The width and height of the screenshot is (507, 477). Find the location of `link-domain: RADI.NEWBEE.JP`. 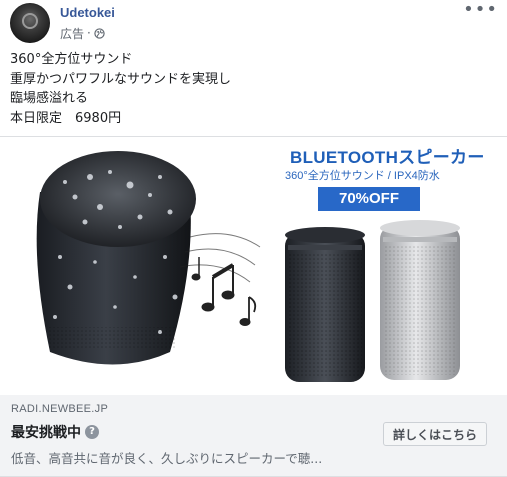

link-domain: RADI.NEWBEE.JP is located at coordinates (60, 409).